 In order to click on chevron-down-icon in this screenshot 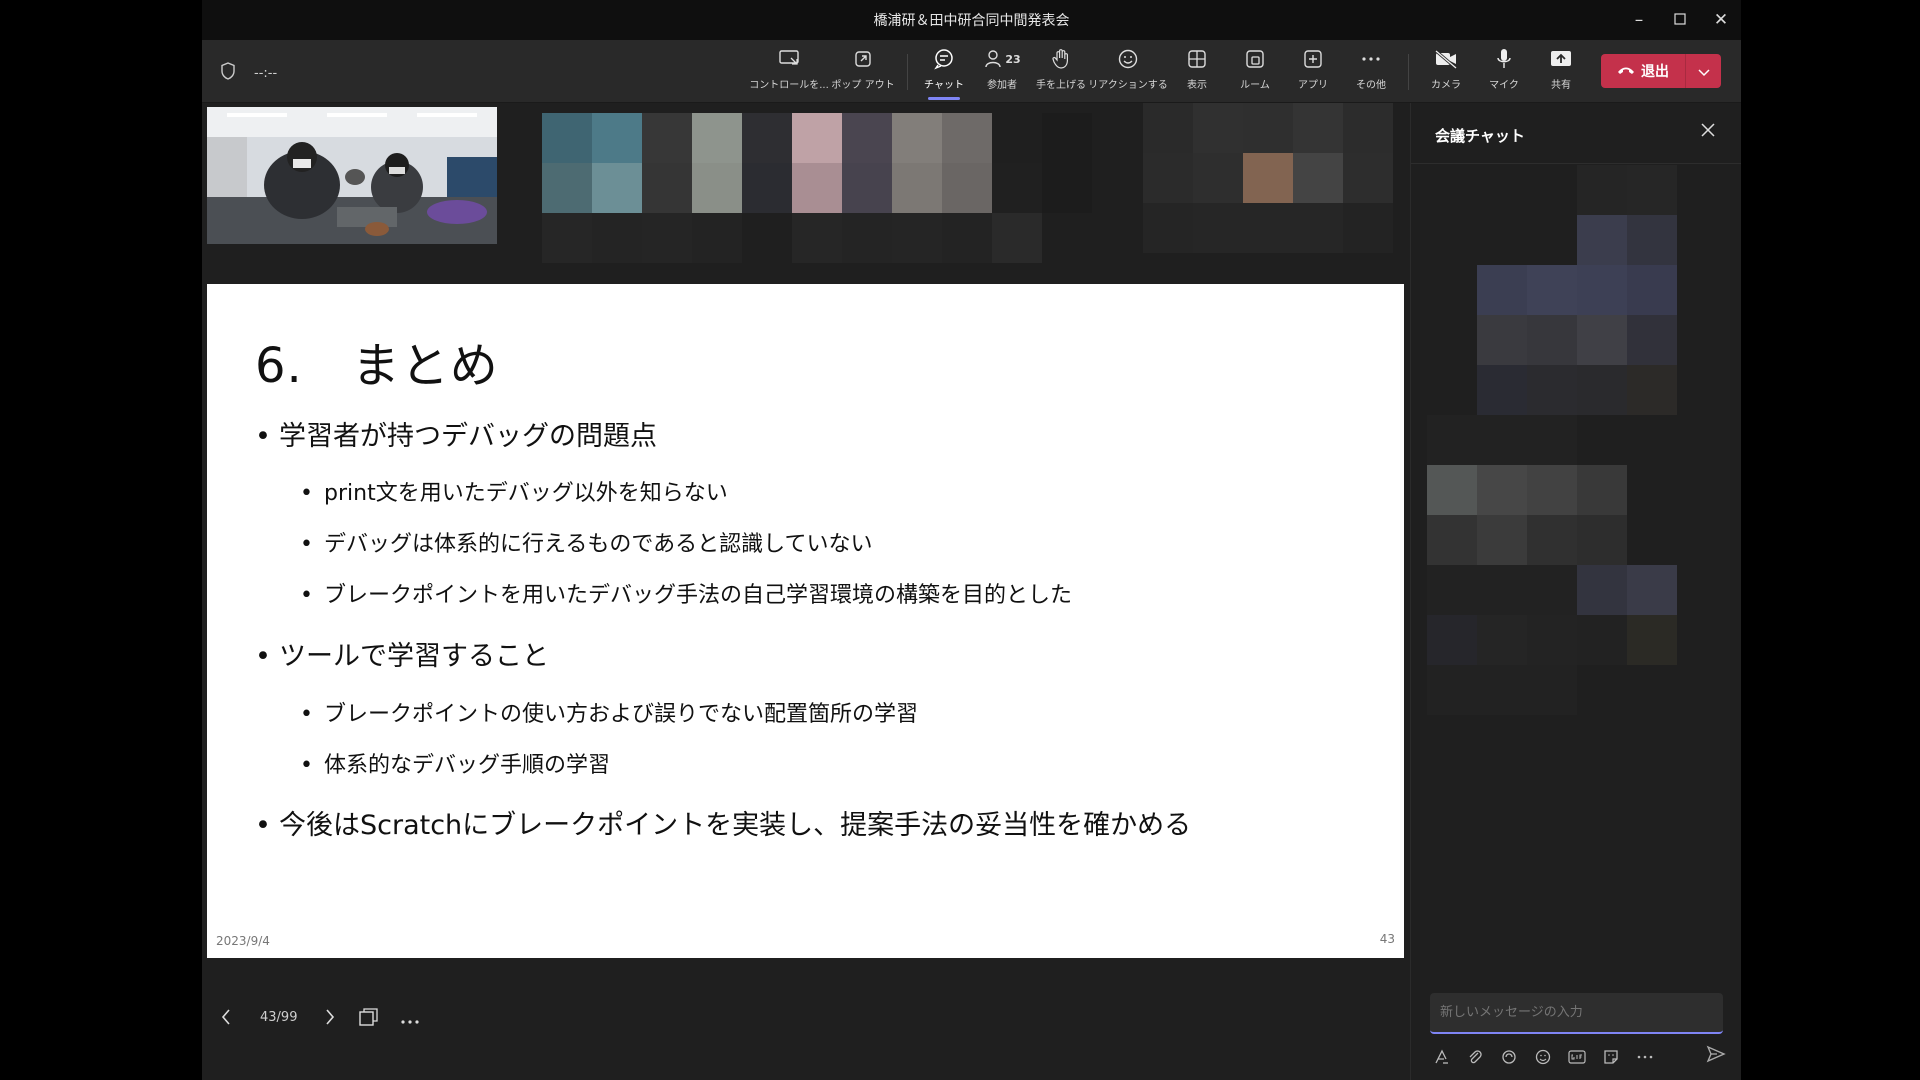, I will do `click(1703, 71)`.